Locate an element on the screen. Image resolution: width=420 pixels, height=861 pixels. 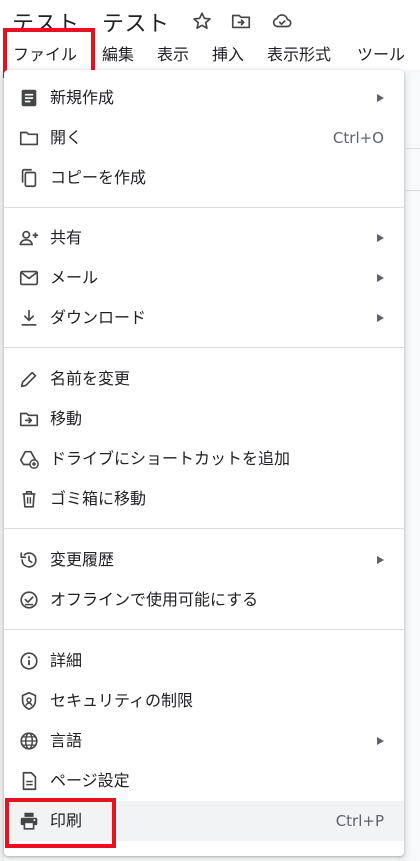
globe-icon is located at coordinates (29, 741).